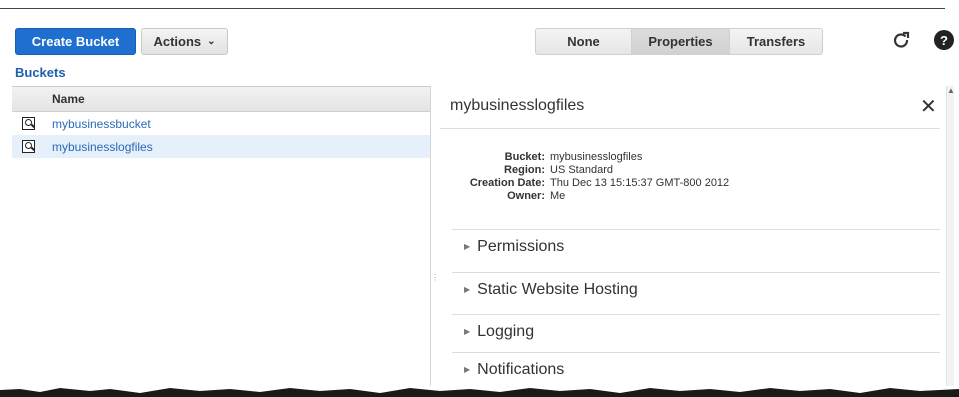 The width and height of the screenshot is (959, 397). What do you see at coordinates (901, 40) in the screenshot?
I see `refresh-icon` at bounding box center [901, 40].